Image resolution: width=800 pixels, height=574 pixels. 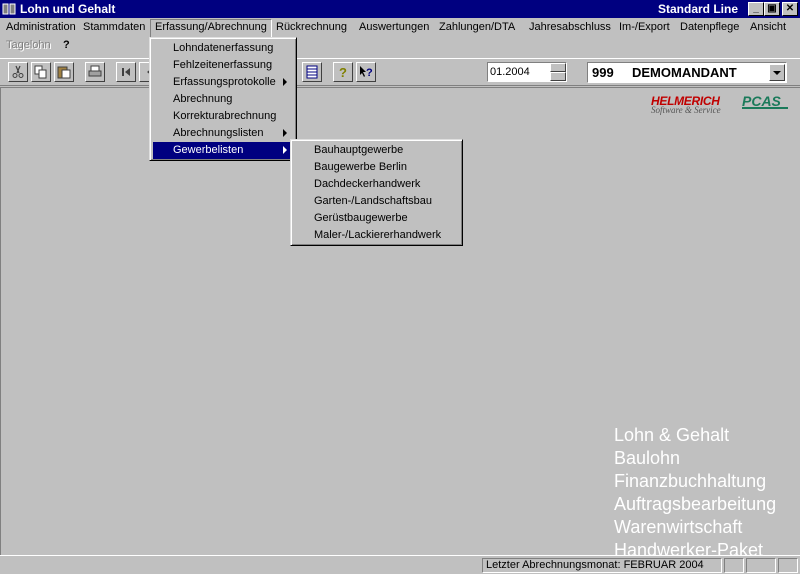 I want to click on print-icon, so click(x=95, y=71).